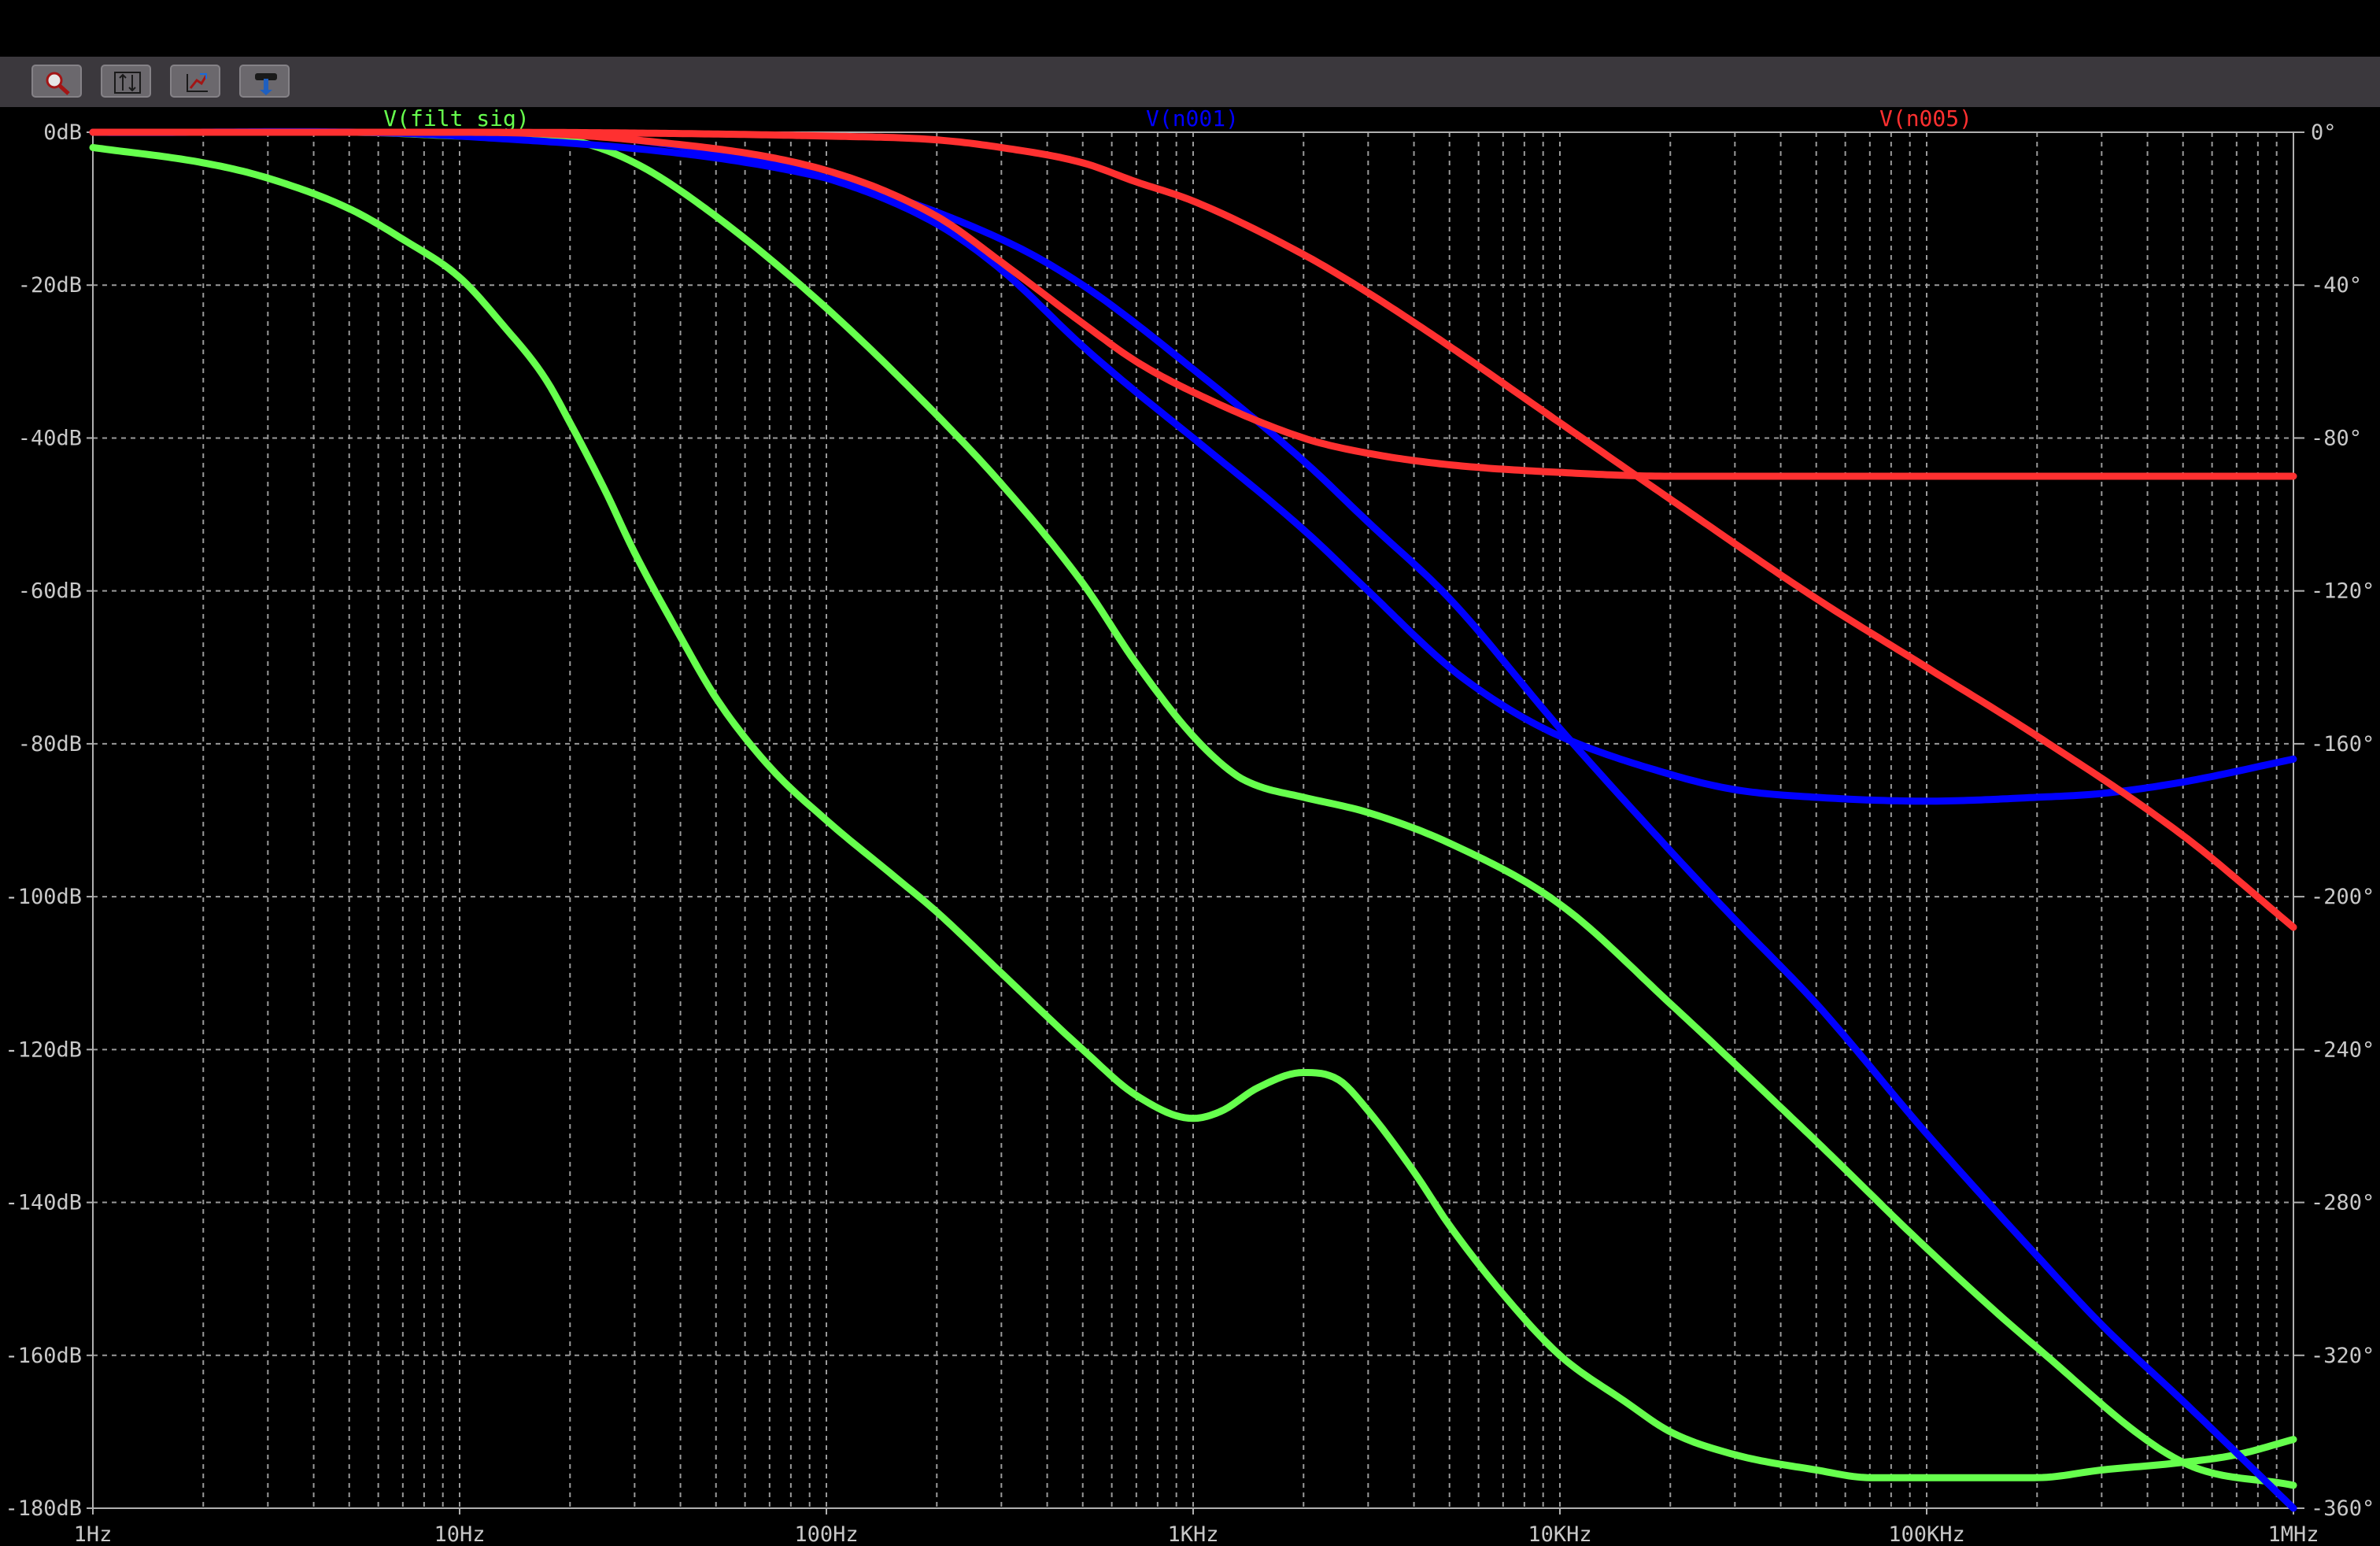 Image resolution: width=2380 pixels, height=1546 pixels. Describe the element at coordinates (43, 1203) in the screenshot. I see `y-tick-label: -140dB` at that location.